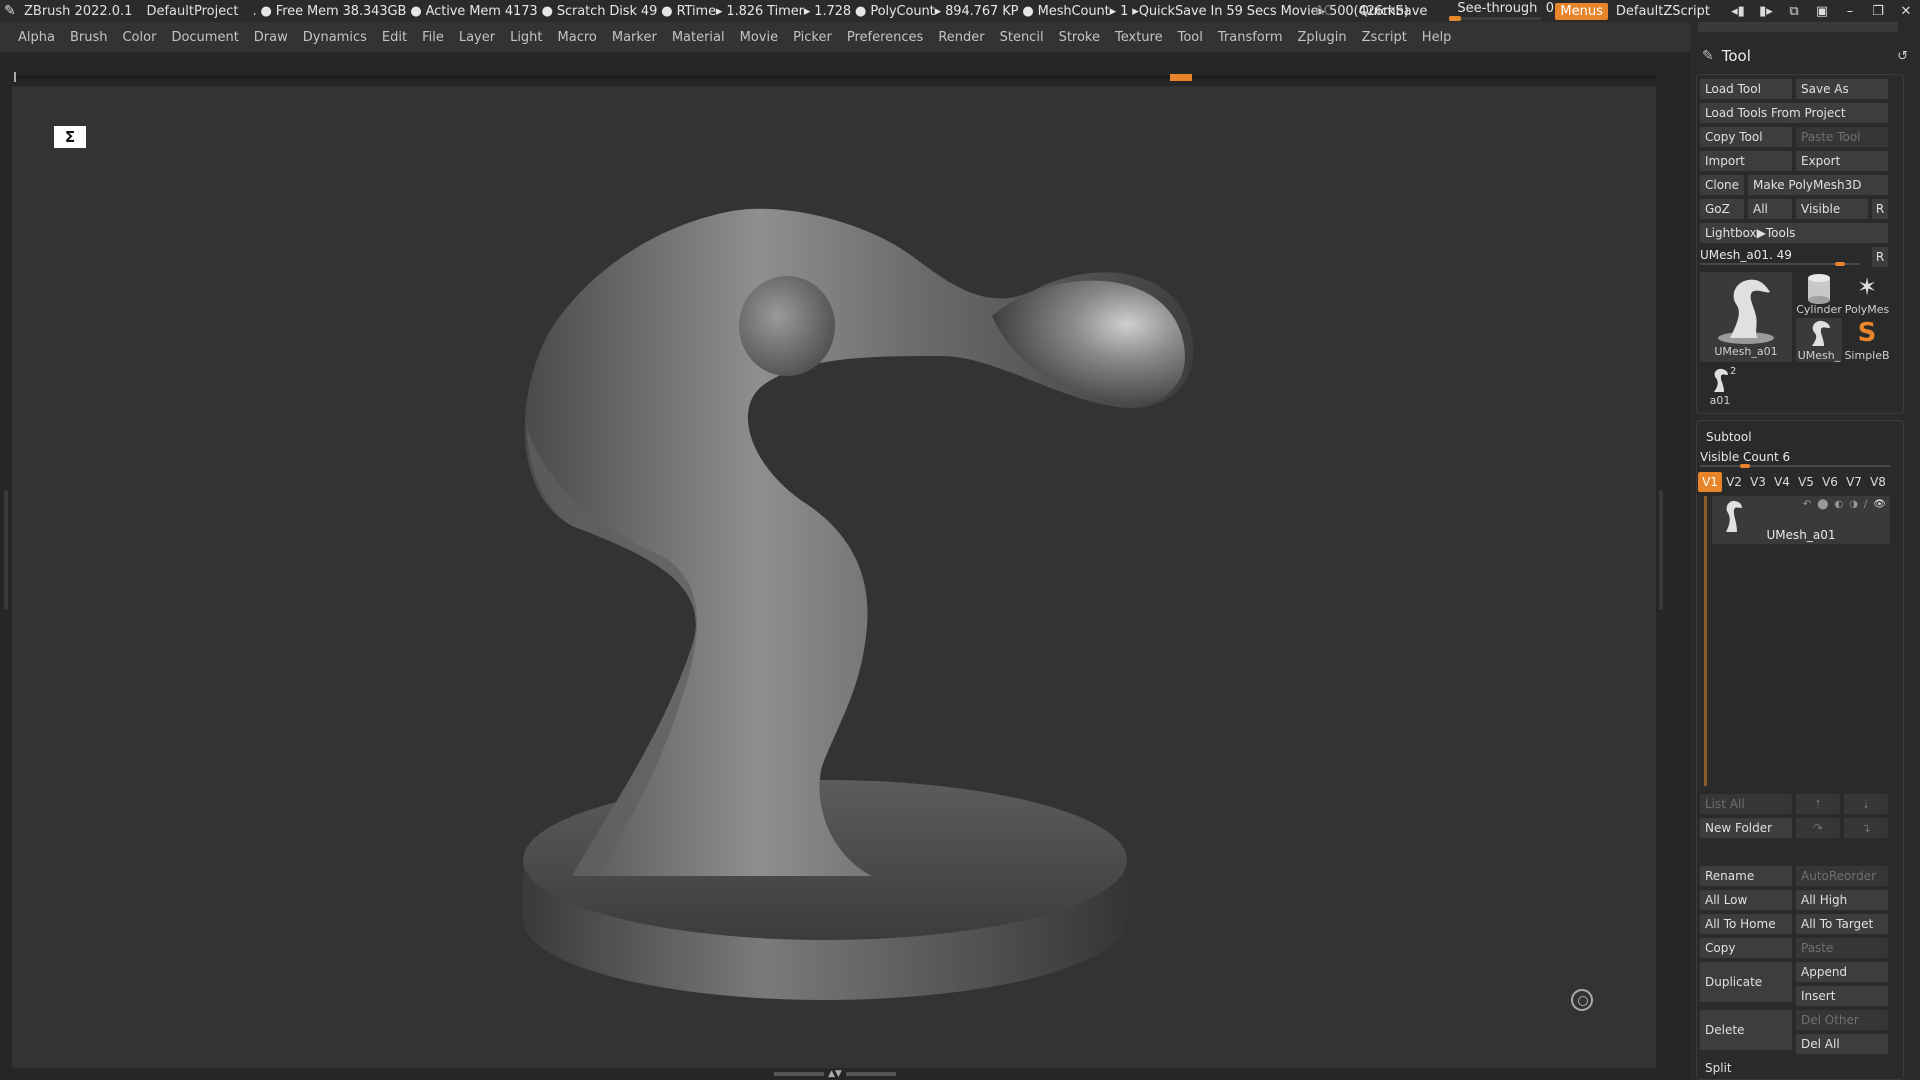 The width and height of the screenshot is (1920, 1080). Describe the element at coordinates (1705, 641) in the screenshot. I see `subtool-list-scrollbar` at that location.